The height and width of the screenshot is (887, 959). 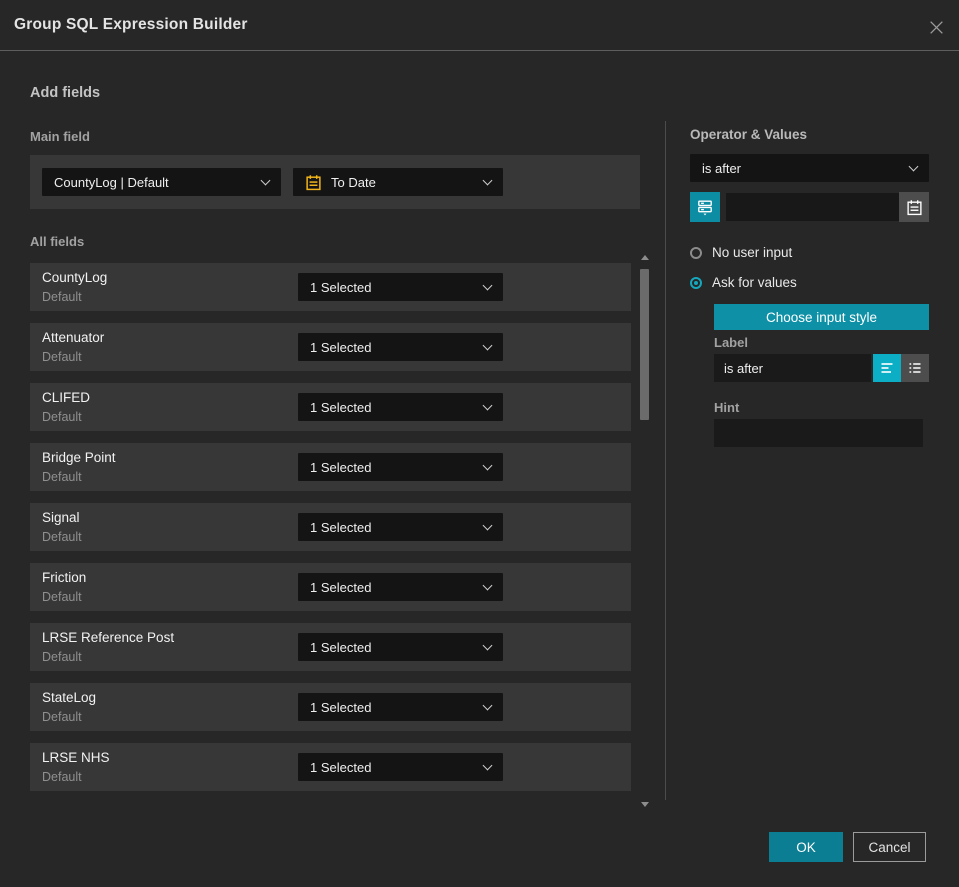 What do you see at coordinates (792, 368) in the screenshot?
I see `label-input` at bounding box center [792, 368].